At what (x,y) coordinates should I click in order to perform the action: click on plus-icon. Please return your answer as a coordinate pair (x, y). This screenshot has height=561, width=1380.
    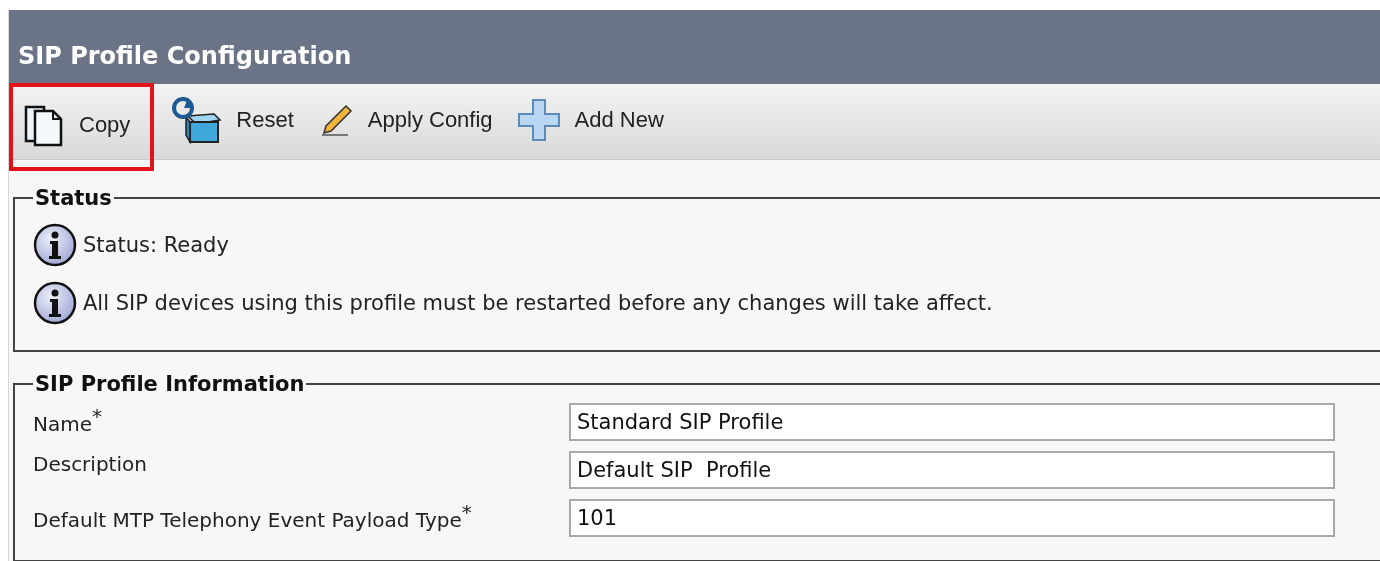
    Looking at the image, I should click on (538, 119).